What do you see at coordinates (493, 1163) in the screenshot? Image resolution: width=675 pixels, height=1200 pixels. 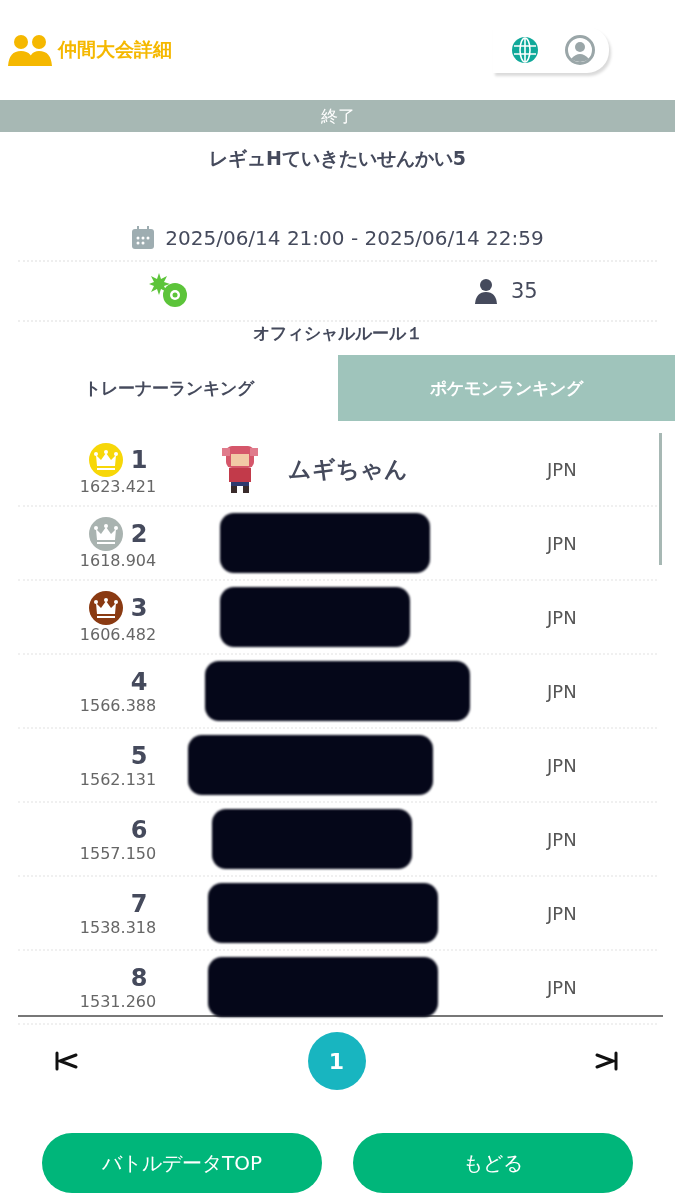 I see `nav-button: もどる` at bounding box center [493, 1163].